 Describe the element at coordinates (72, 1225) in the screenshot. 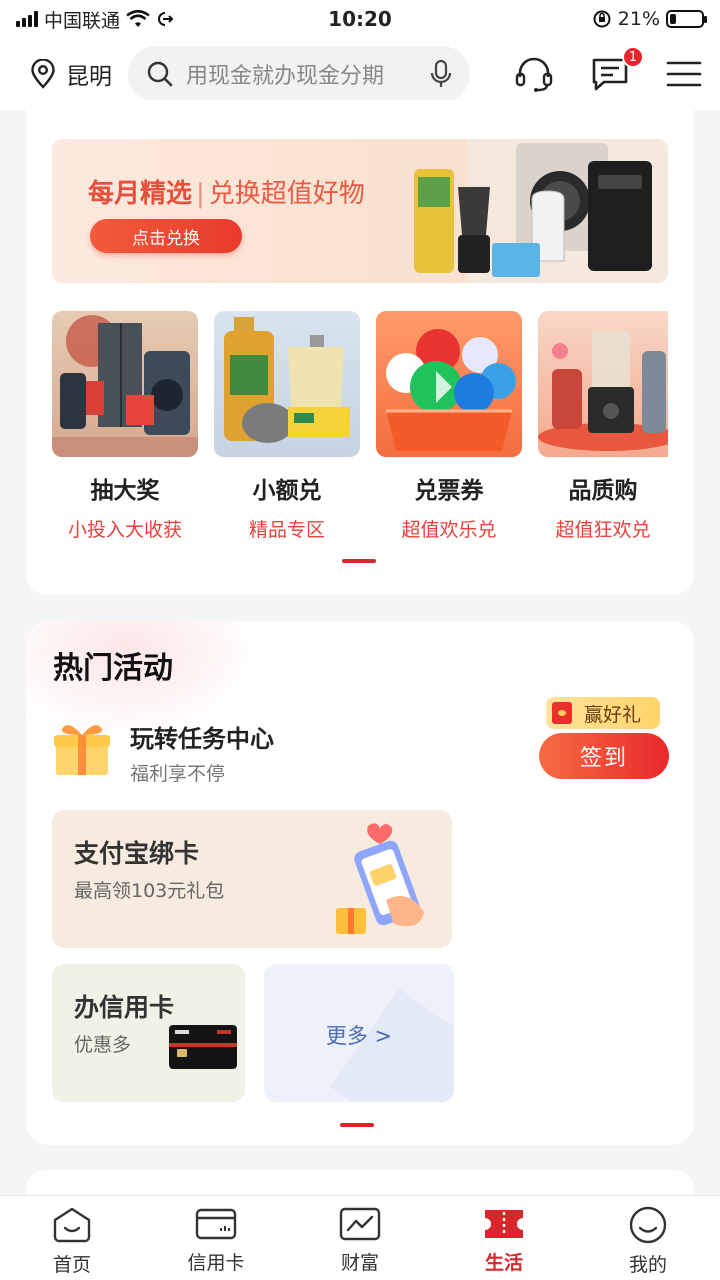

I see `home-icon` at that location.